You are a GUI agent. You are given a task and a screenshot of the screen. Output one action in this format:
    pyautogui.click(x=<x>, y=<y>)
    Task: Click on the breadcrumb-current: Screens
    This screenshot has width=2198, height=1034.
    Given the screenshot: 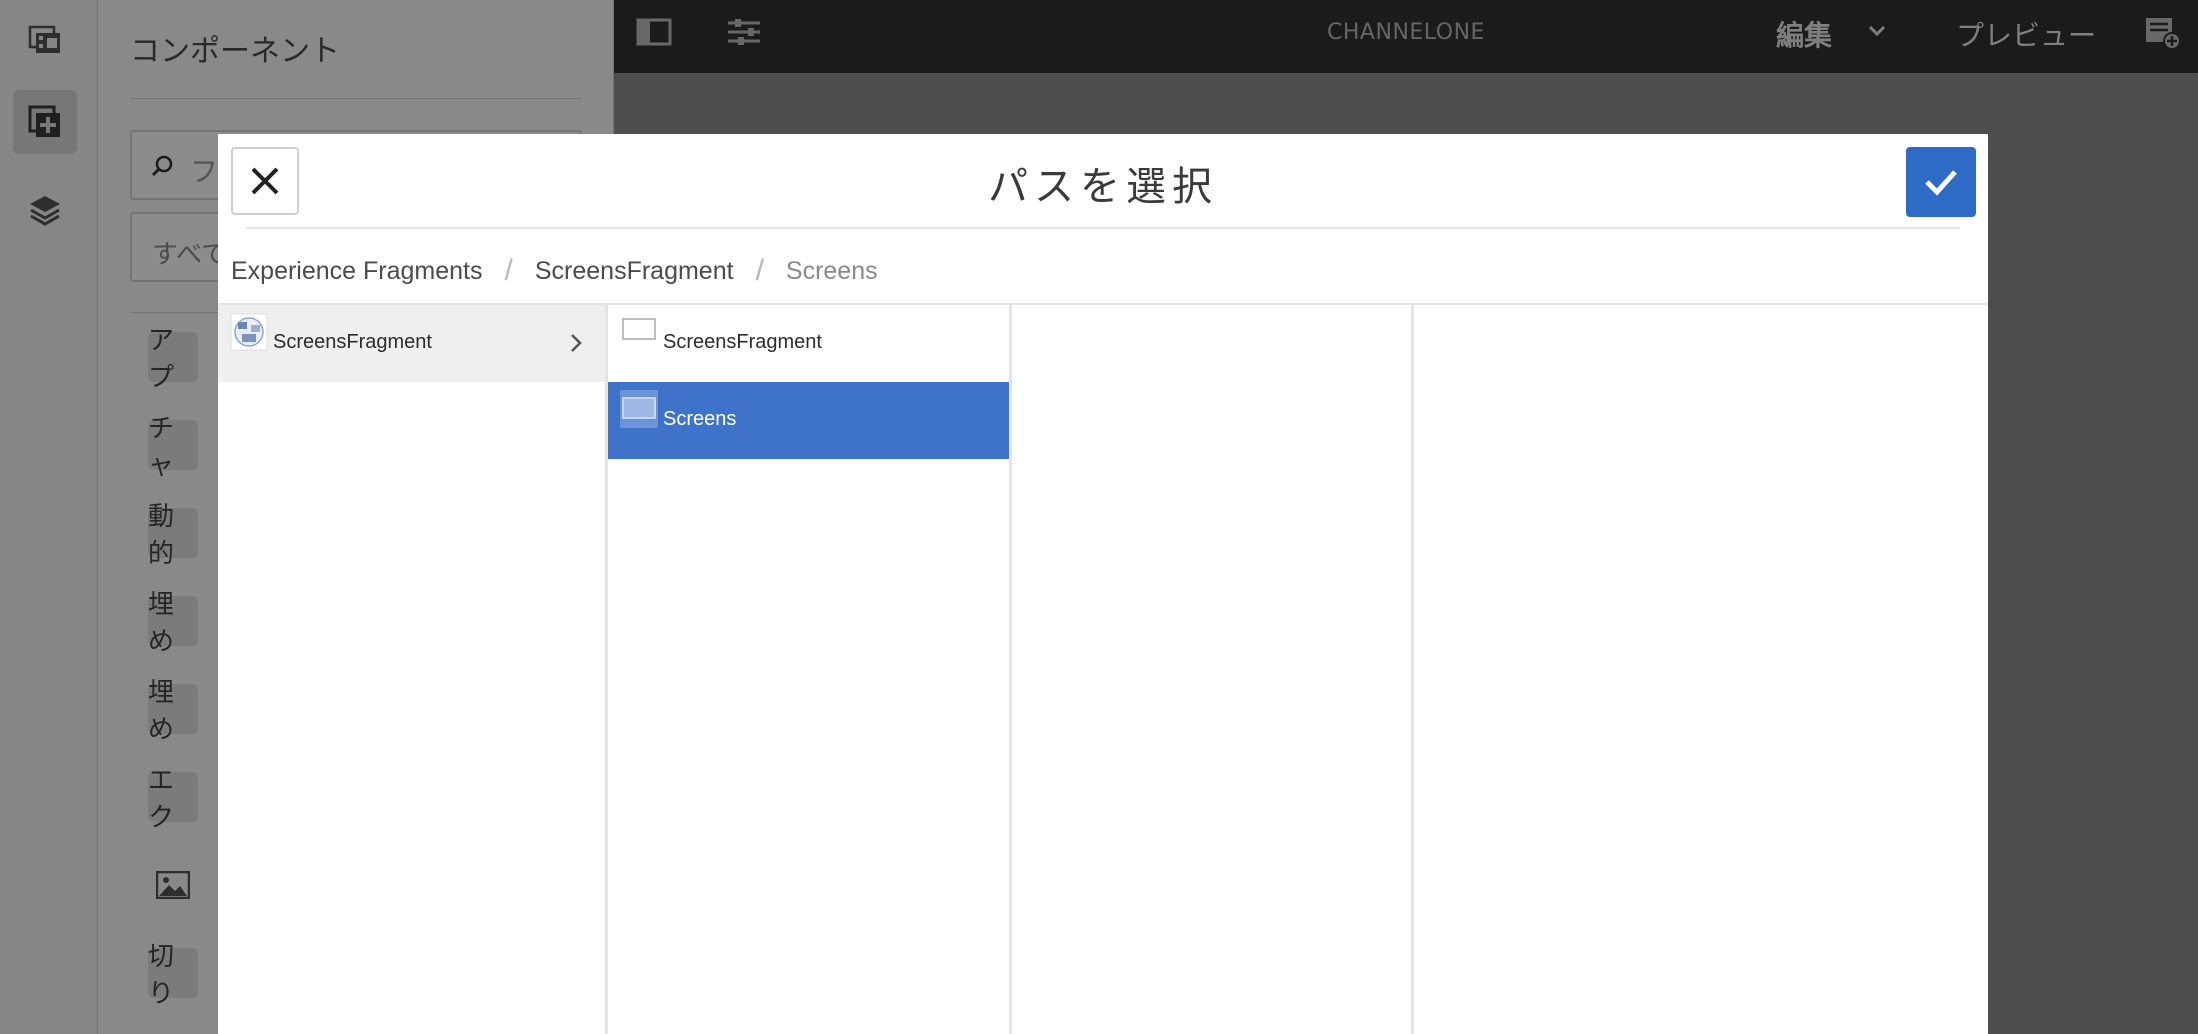 What is the action you would take?
    pyautogui.click(x=831, y=270)
    